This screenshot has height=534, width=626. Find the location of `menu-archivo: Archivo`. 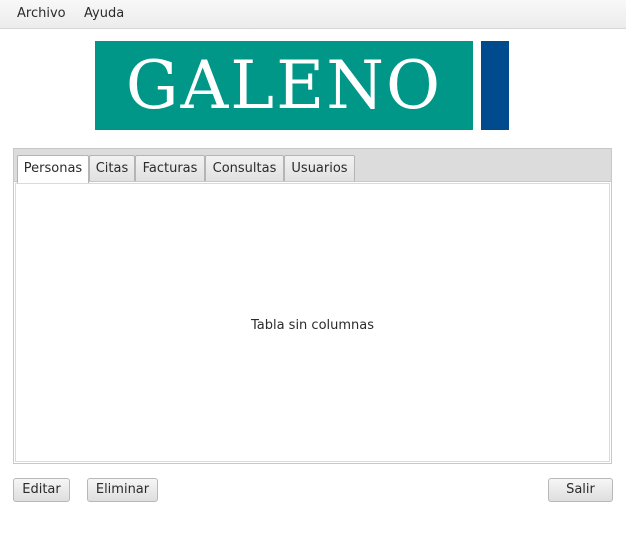

menu-archivo: Archivo is located at coordinates (41, 13).